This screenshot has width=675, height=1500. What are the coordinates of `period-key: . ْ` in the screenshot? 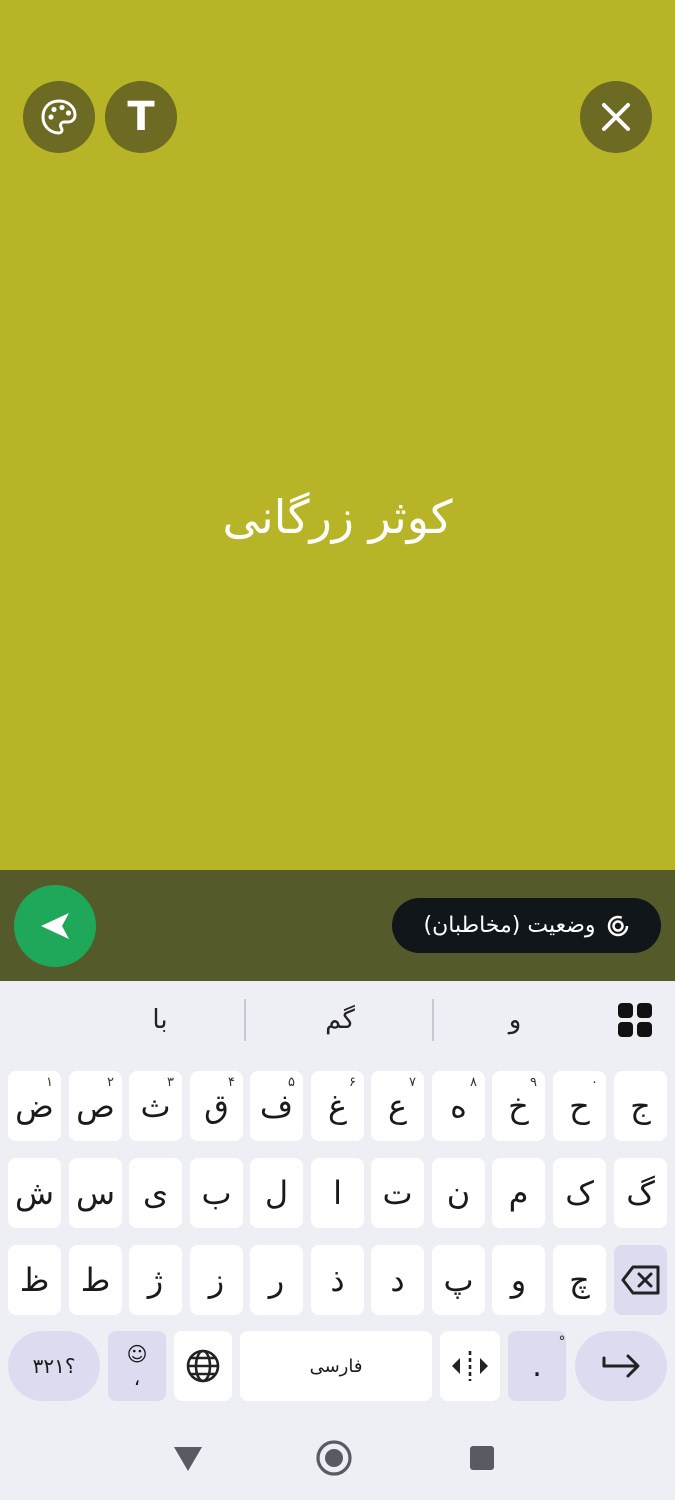 It's located at (537, 1366).